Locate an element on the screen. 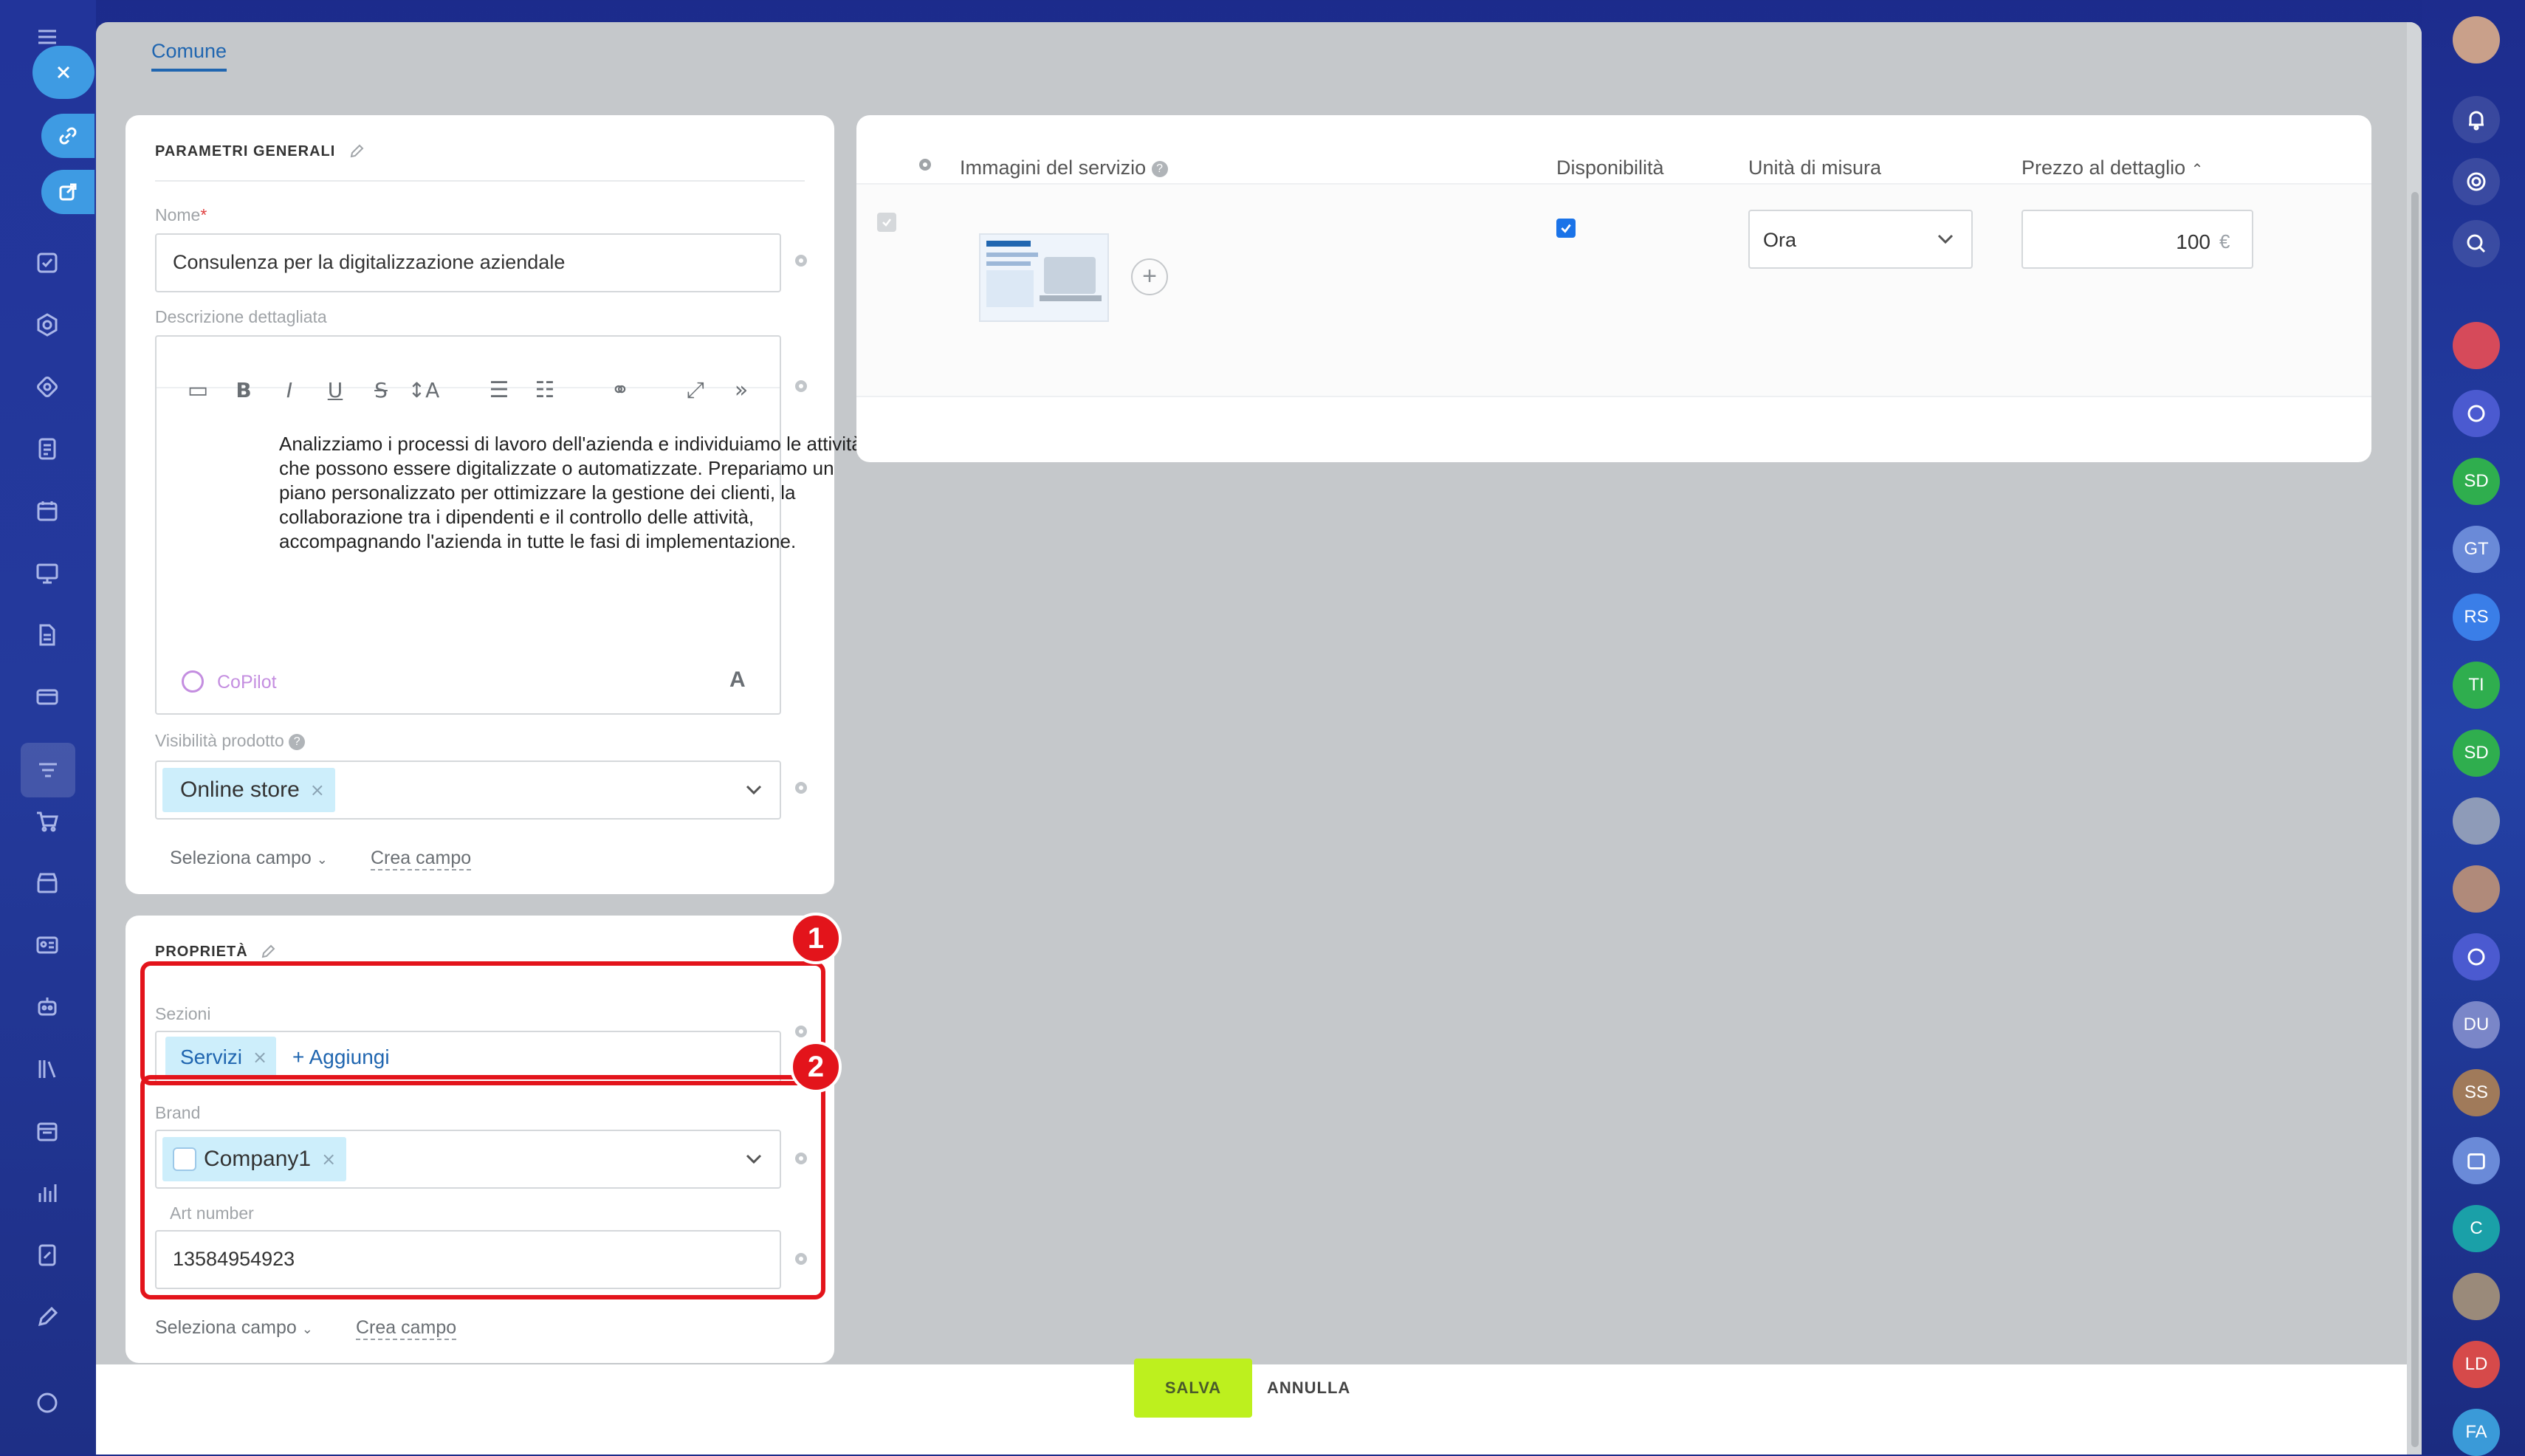  file-icon is located at coordinates (47, 635).